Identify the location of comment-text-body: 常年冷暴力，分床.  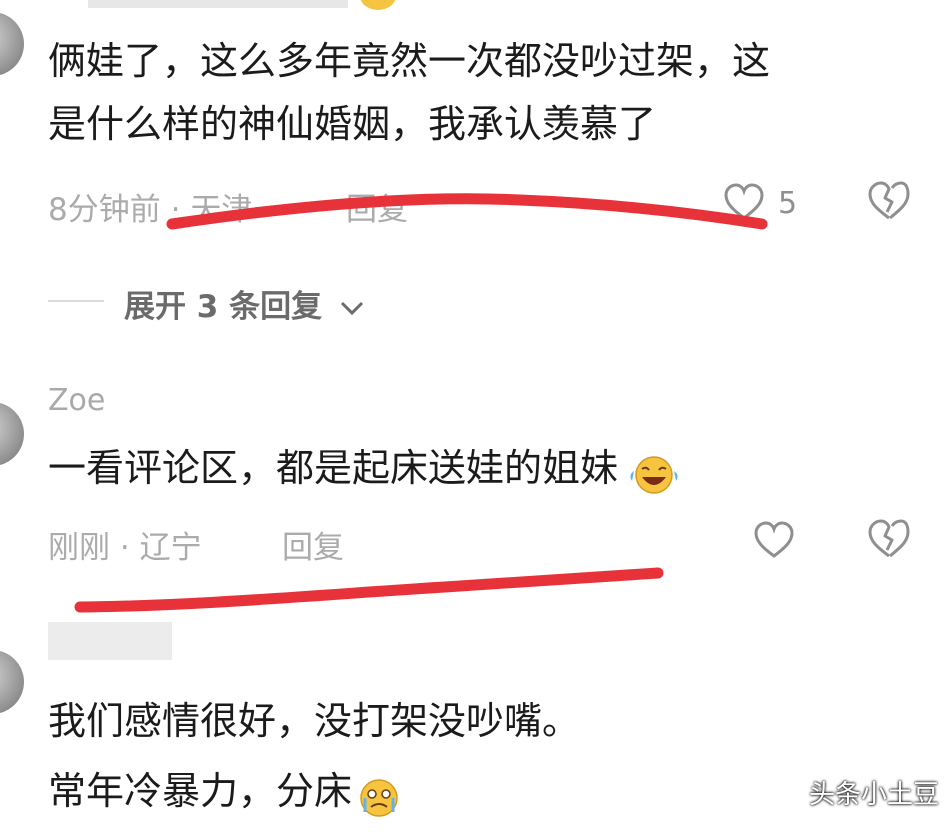
(200, 791).